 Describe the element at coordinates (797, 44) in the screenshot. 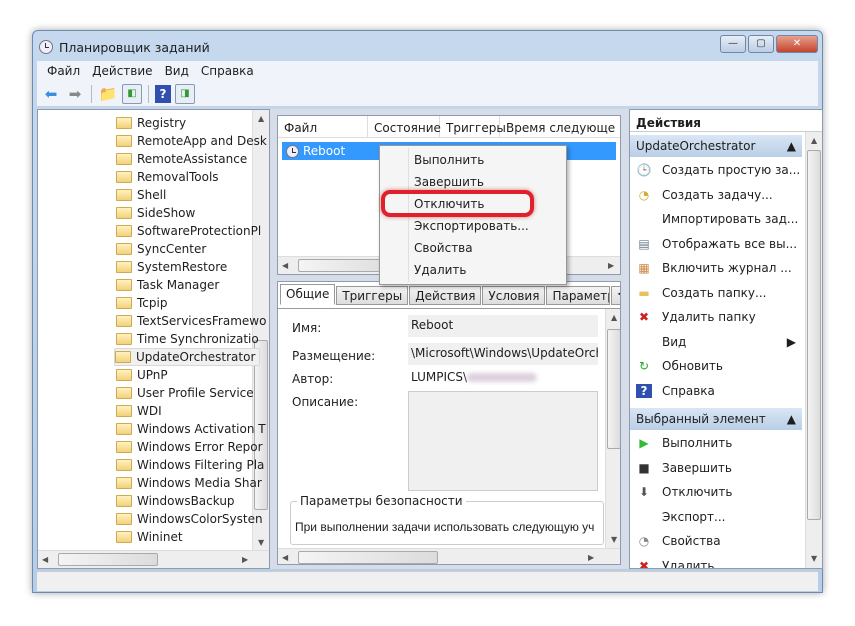

I see `close-button: ✕` at that location.